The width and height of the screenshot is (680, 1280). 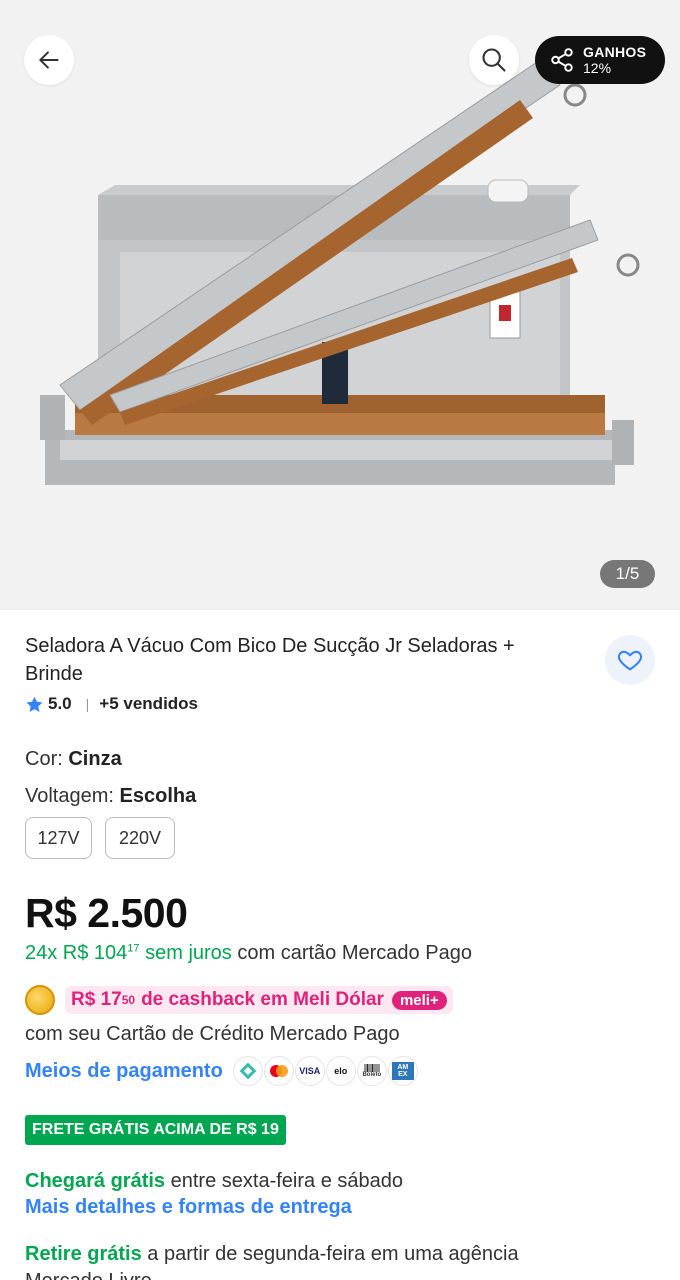 I want to click on pickup-info-cut: Mercado Livre, so click(x=88, y=1275).